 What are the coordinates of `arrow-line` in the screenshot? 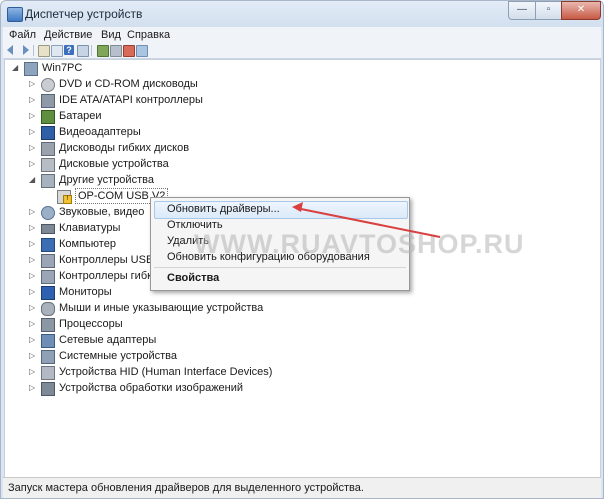 It's located at (368, 222).